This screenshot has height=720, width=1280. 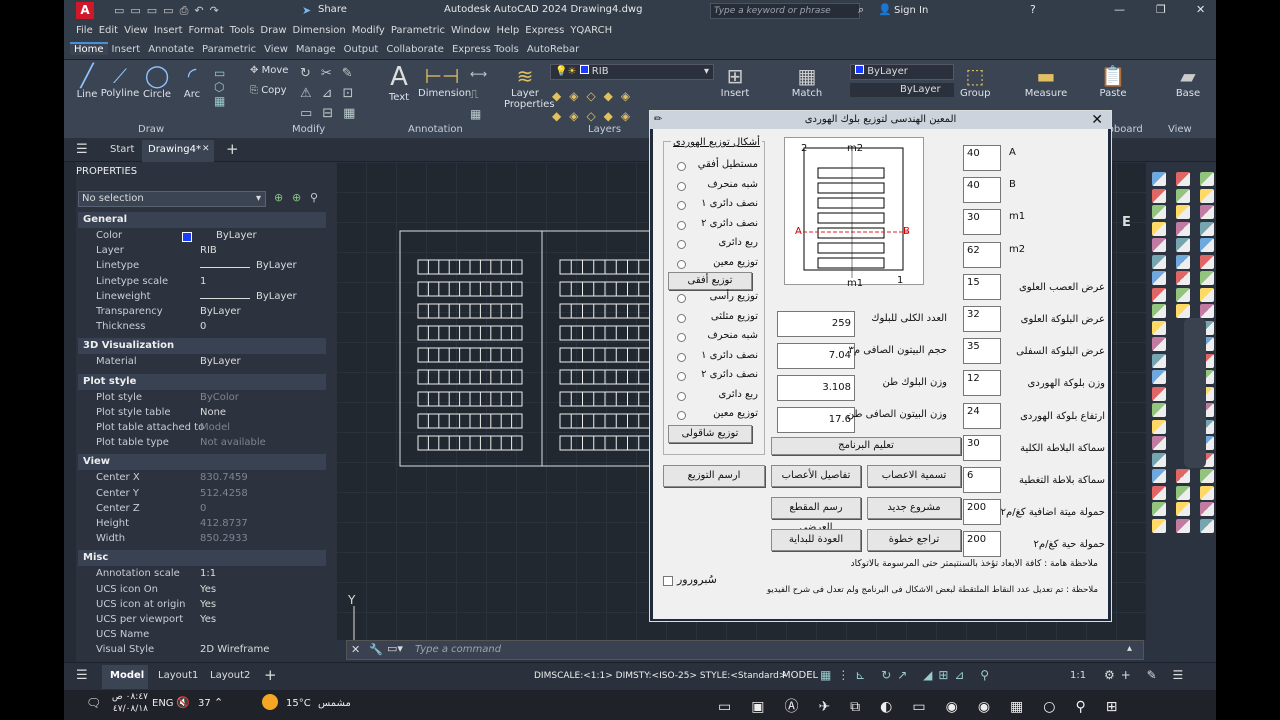 What do you see at coordinates (202, 462) in the screenshot?
I see `section-view: View` at bounding box center [202, 462].